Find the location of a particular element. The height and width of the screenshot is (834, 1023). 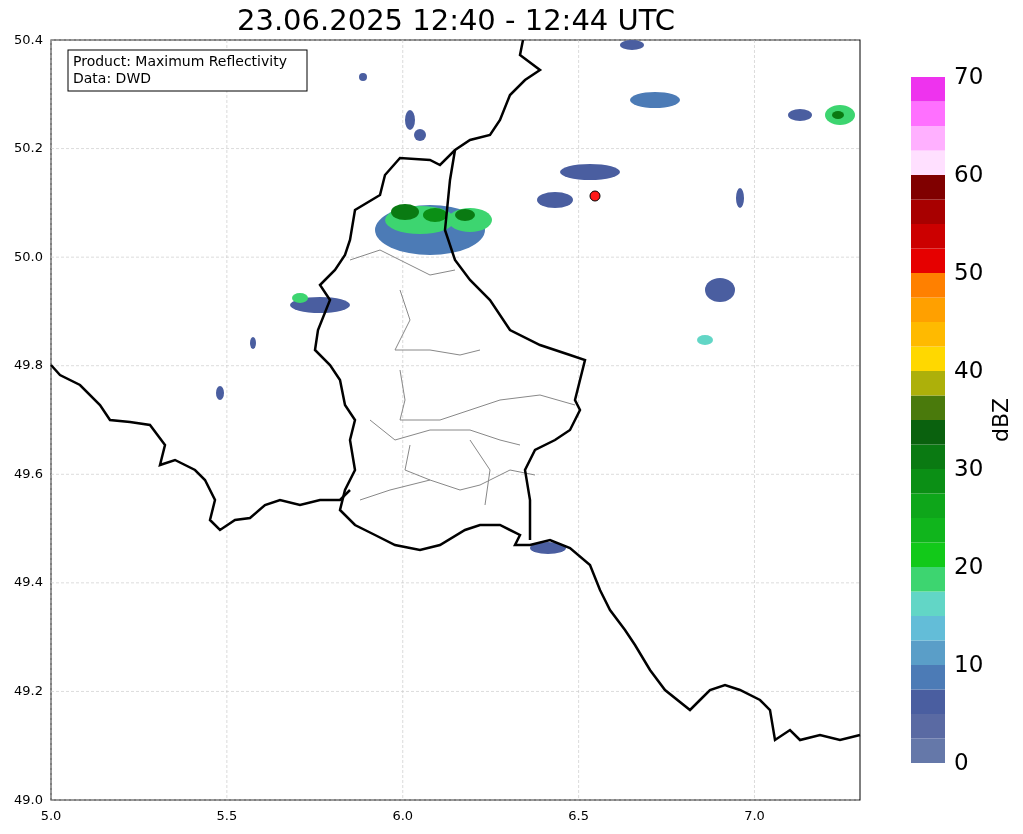

legend-text: Data: DWD is located at coordinates (112, 78).